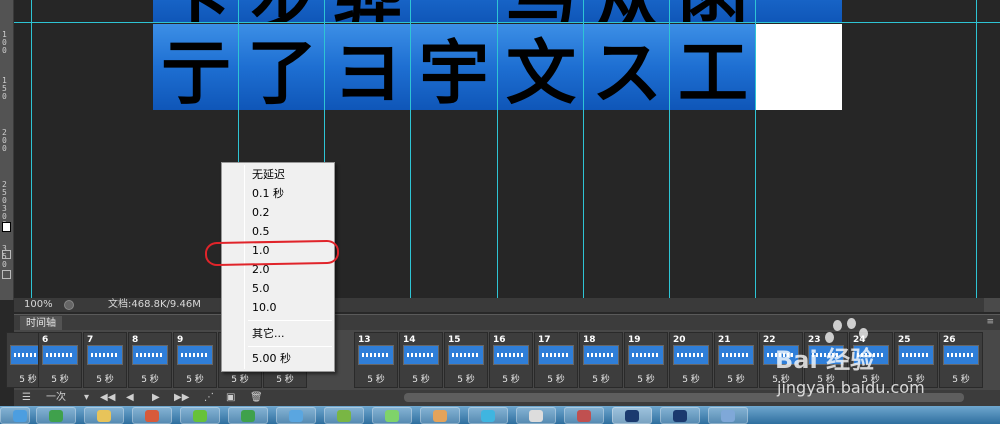  Describe the element at coordinates (26, 398) in the screenshot. I see `convert-timeline-icon: ☰` at that location.